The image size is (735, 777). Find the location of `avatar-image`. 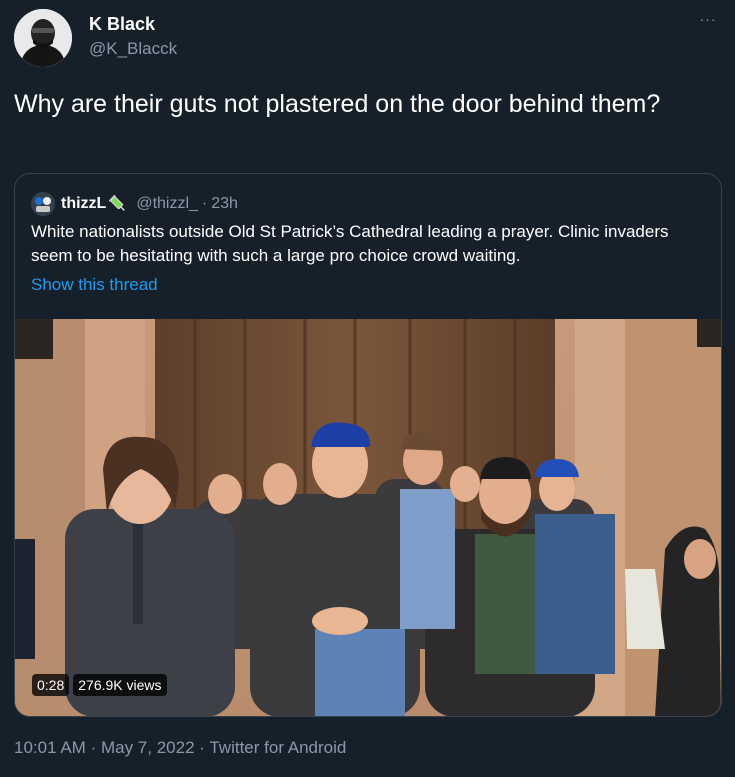

avatar-image is located at coordinates (43, 38).